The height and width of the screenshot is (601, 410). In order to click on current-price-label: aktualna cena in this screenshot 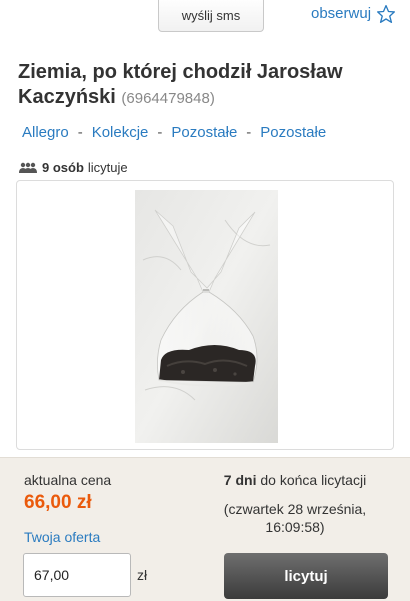, I will do `click(68, 480)`.